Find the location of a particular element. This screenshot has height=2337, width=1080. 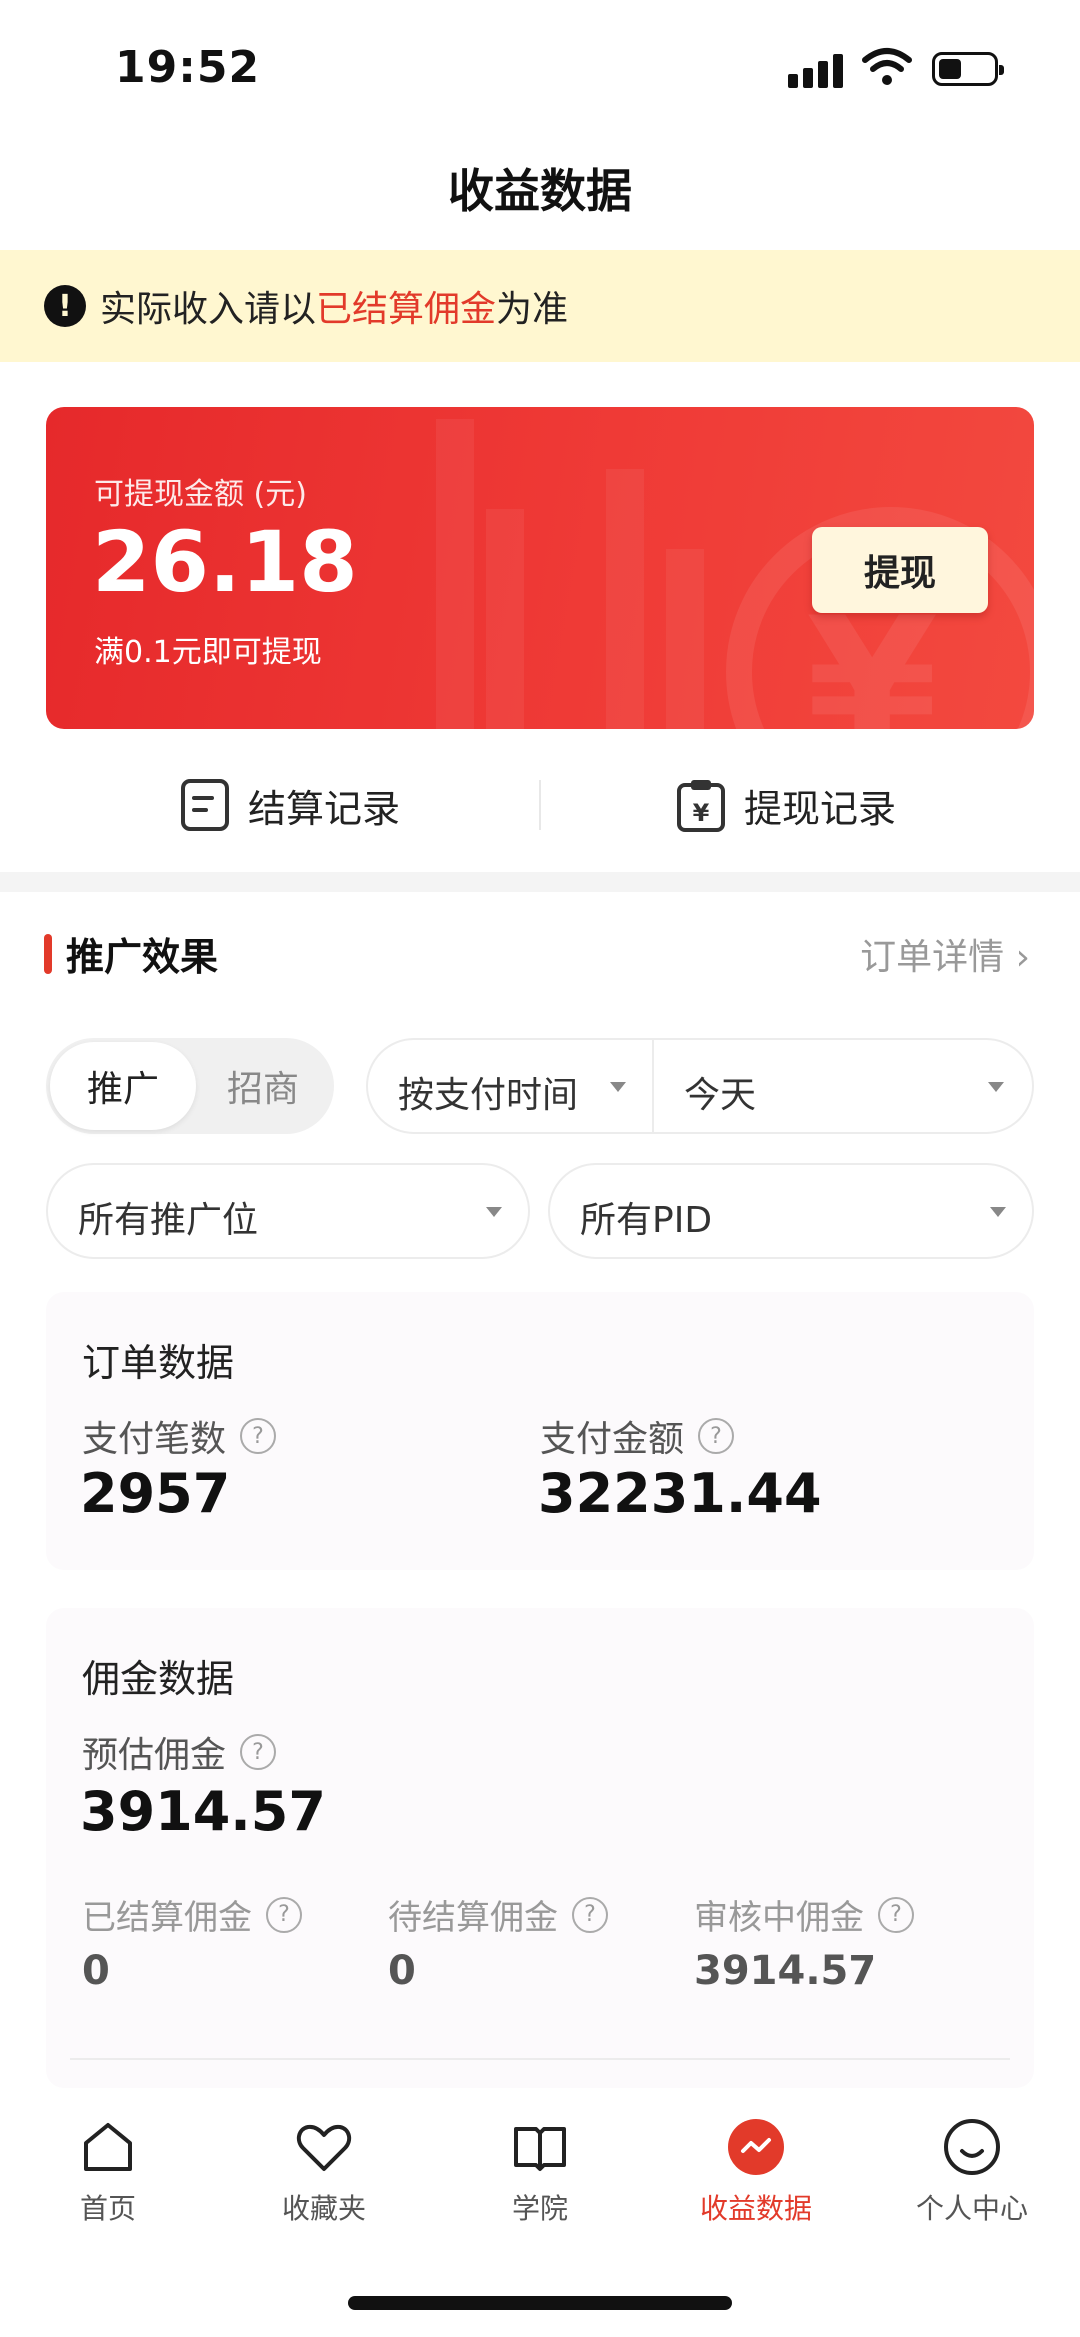

order-data-title: 订单数据 is located at coordinates (158, 1363).